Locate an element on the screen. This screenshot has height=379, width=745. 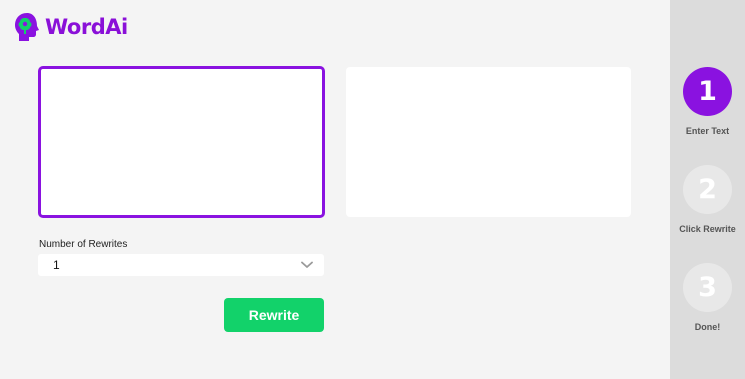
logo: WordAi is located at coordinates (70, 27).